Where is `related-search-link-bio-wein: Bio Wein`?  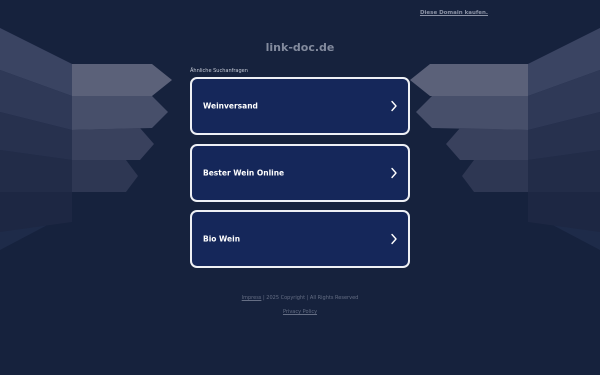
related-search-link-bio-wein: Bio Wein is located at coordinates (300, 239).